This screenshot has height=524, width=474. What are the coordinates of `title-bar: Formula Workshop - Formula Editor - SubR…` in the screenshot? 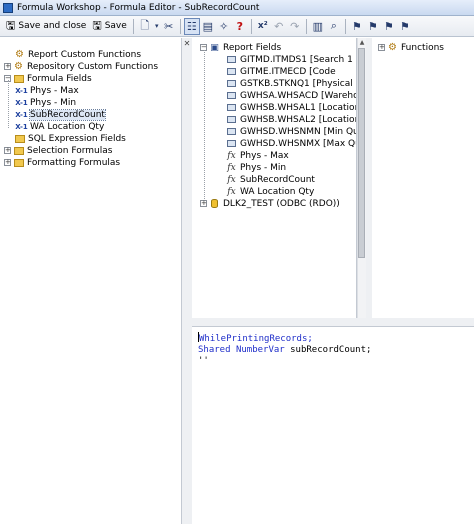 It's located at (237, 8).